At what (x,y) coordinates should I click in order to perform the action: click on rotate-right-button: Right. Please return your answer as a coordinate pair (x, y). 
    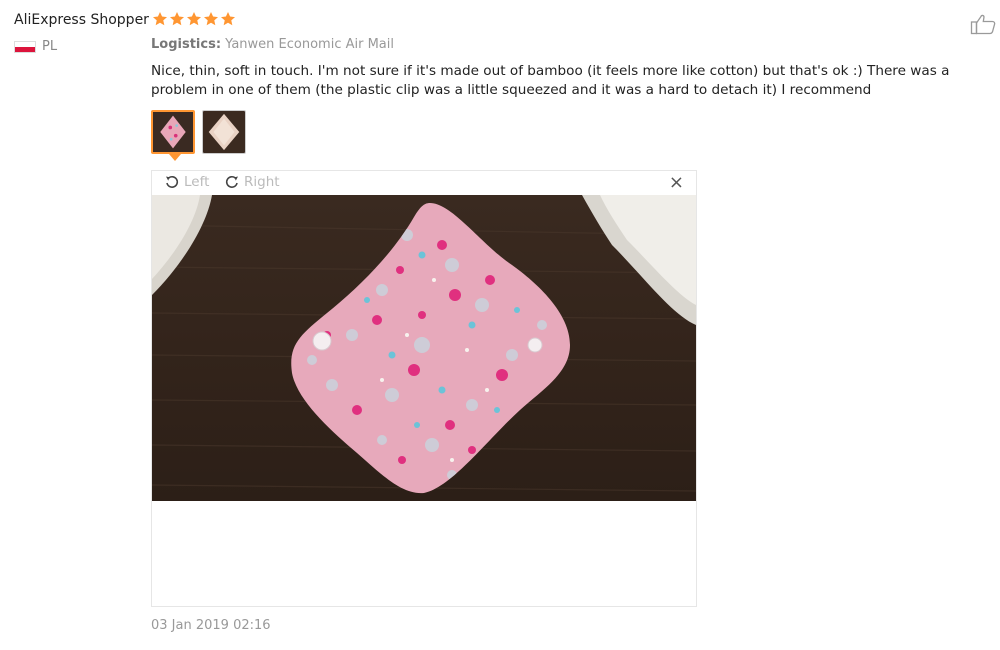
    Looking at the image, I should click on (252, 182).